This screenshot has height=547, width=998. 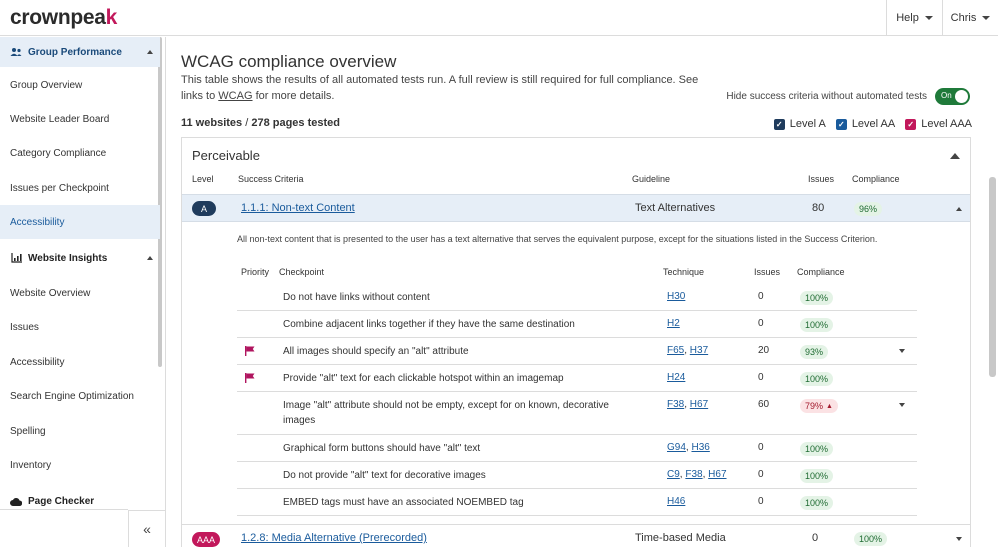 I want to click on sidebar-item-issues: Issues, so click(x=80, y=327).